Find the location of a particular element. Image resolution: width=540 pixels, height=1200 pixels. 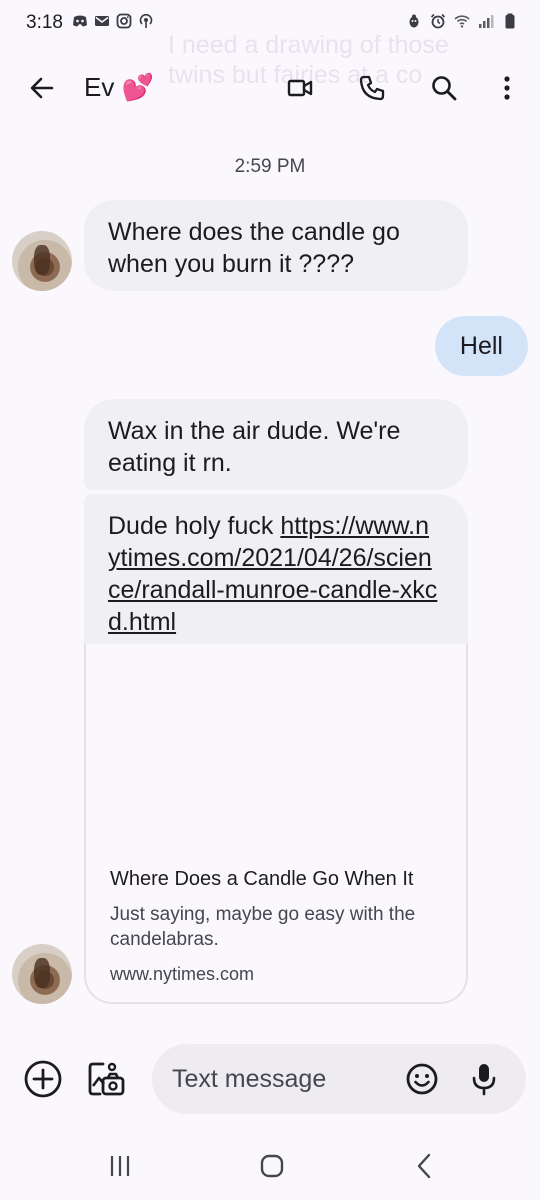

instagram-icon is located at coordinates (124, 21).